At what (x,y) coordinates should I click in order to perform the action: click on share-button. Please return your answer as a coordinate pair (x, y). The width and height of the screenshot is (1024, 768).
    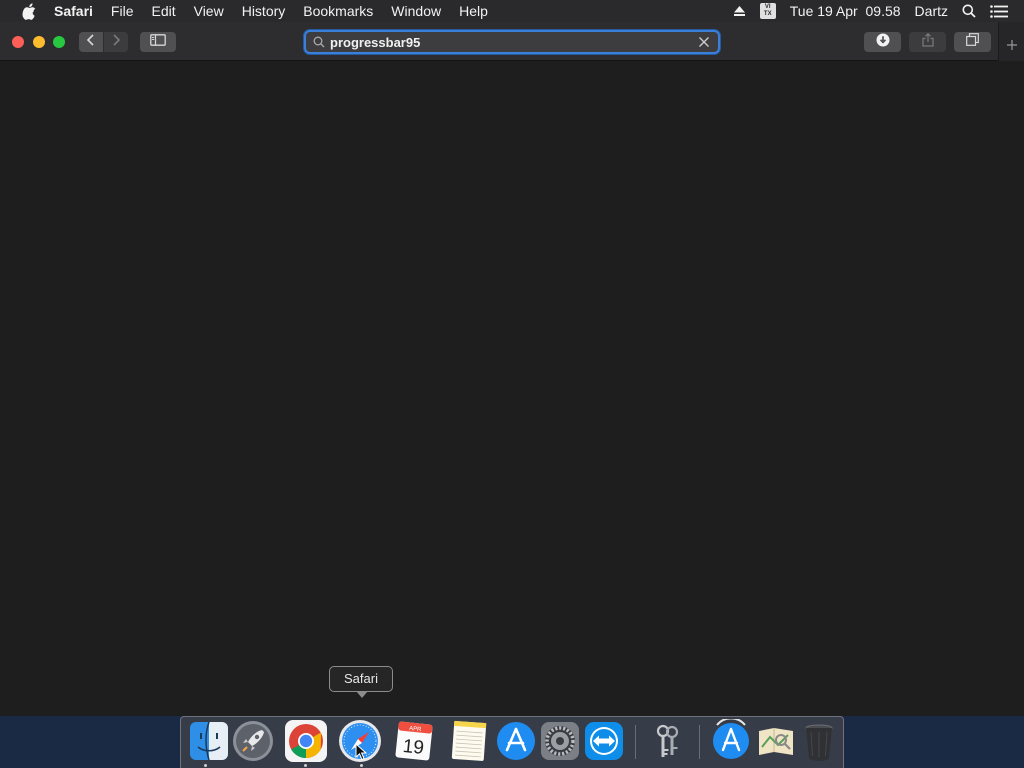
    Looking at the image, I should click on (927, 42).